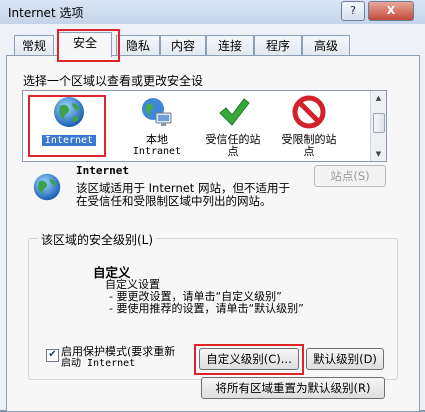 Image resolution: width=425 pixels, height=412 pixels. Describe the element at coordinates (378, 98) in the screenshot. I see `scroll-up-icon: ▲` at that location.